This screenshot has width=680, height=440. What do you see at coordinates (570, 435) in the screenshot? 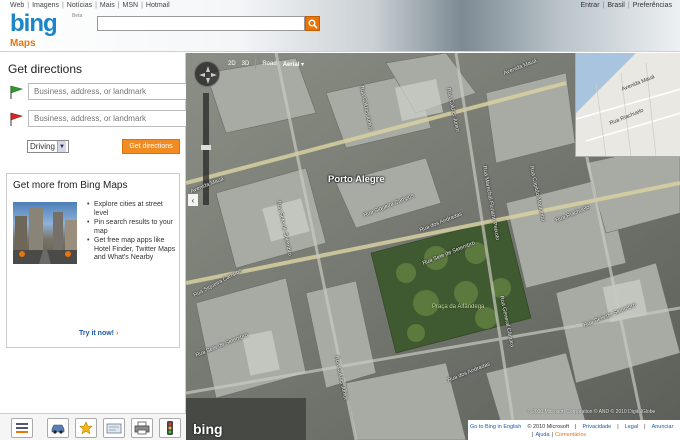
I see `feedback-link: Comentários` at bounding box center [570, 435].